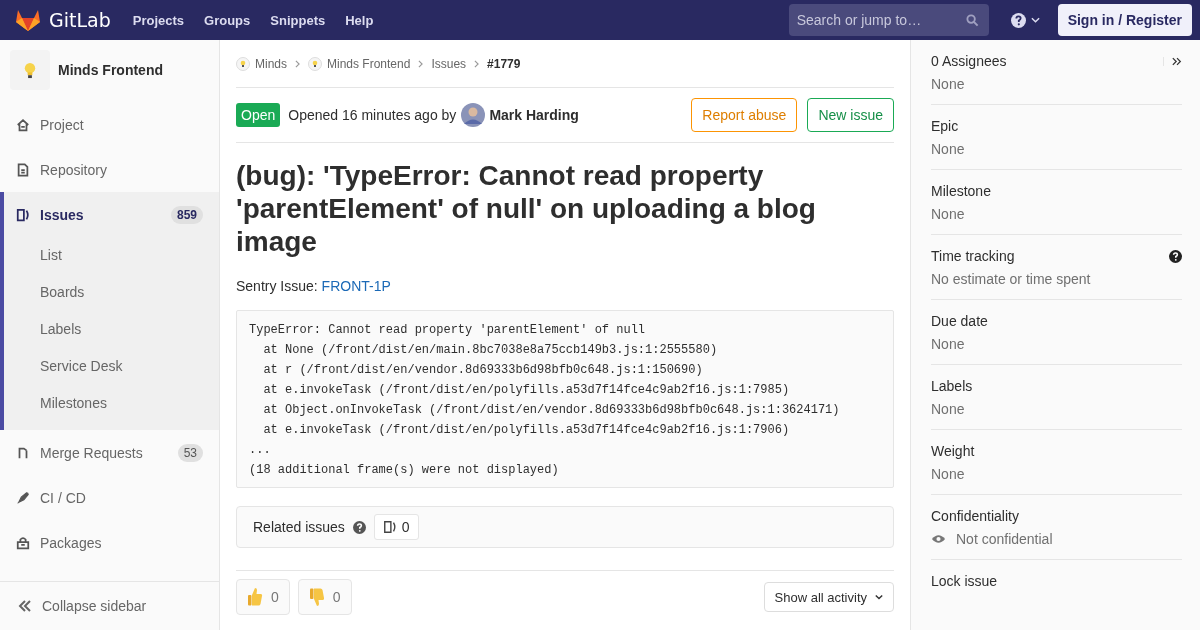  What do you see at coordinates (109, 497) in the screenshot?
I see `sidebar-item: CI / CD` at bounding box center [109, 497].